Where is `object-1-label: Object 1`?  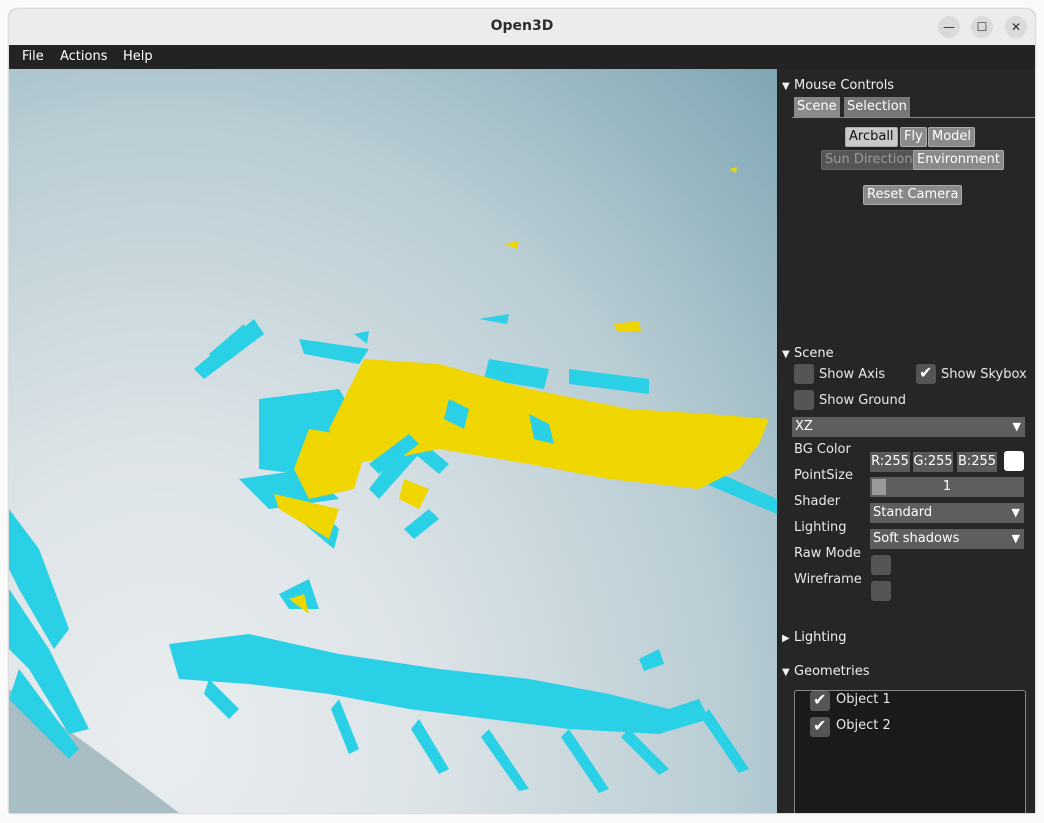 object-1-label: Object 1 is located at coordinates (863, 699).